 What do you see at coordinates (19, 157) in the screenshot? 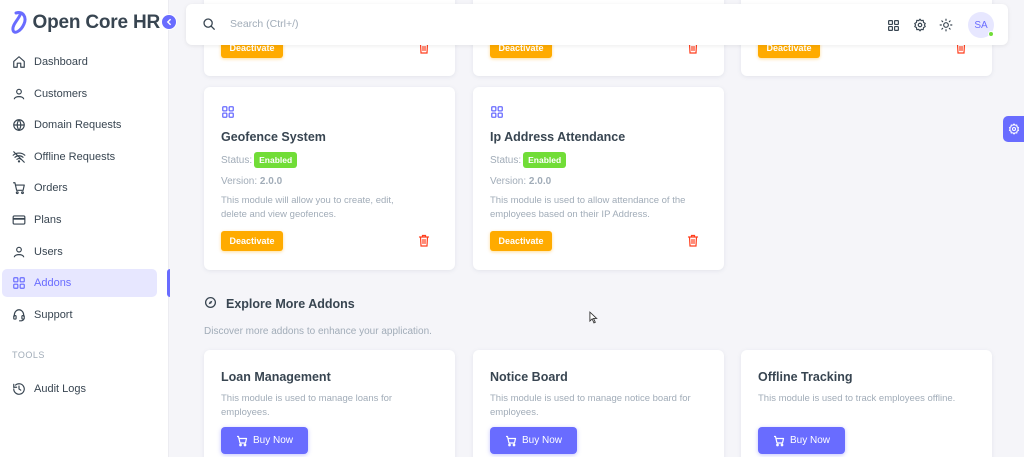
I see `wifi-off-icon` at bounding box center [19, 157].